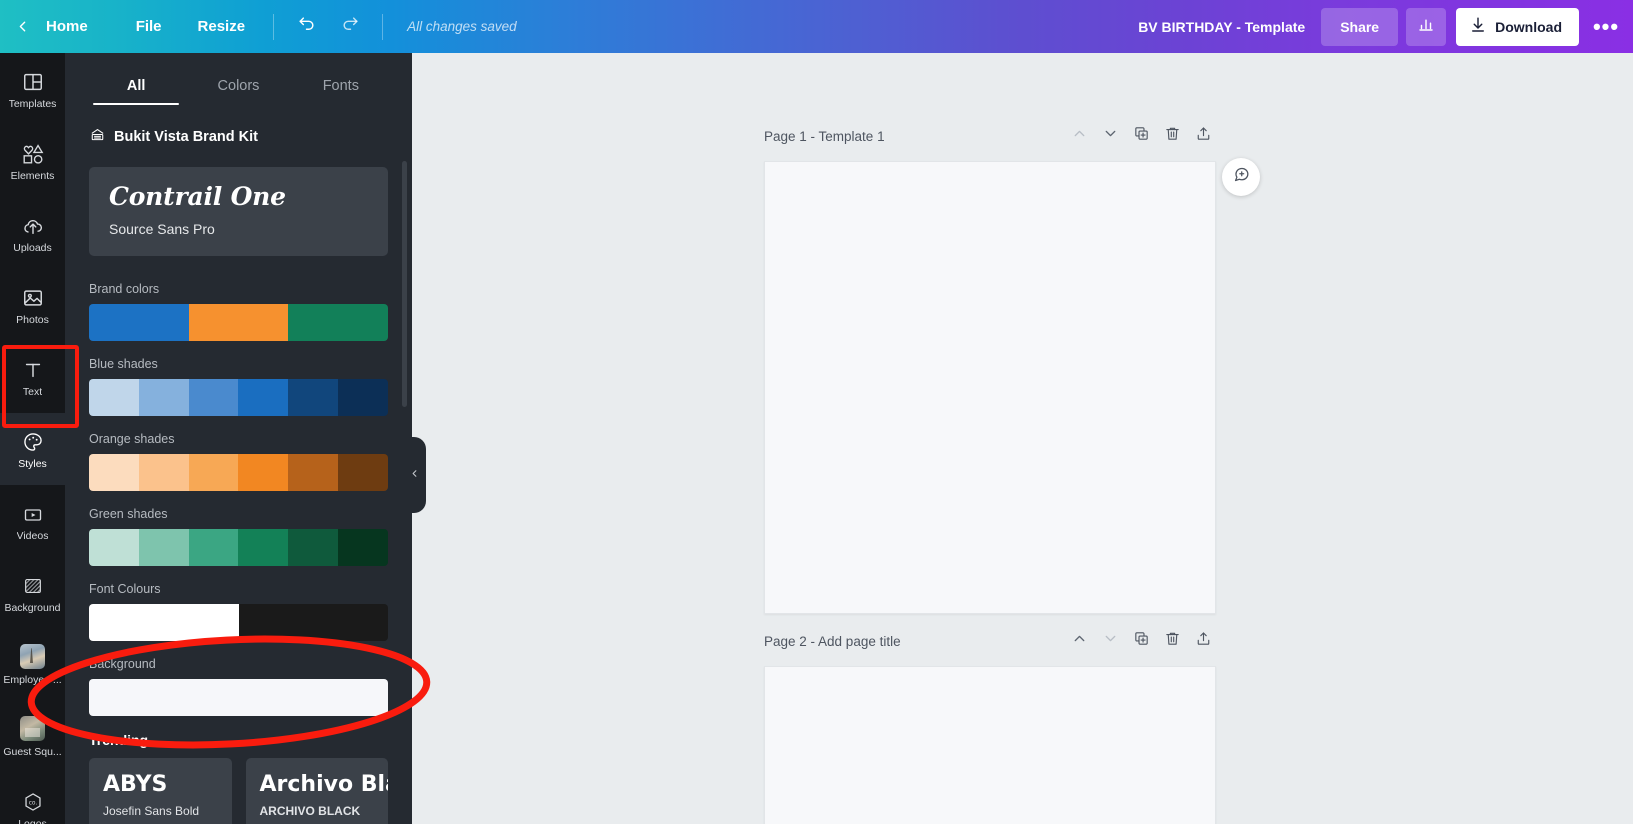  What do you see at coordinates (274, 26) in the screenshot?
I see `toolbar-divider` at bounding box center [274, 26].